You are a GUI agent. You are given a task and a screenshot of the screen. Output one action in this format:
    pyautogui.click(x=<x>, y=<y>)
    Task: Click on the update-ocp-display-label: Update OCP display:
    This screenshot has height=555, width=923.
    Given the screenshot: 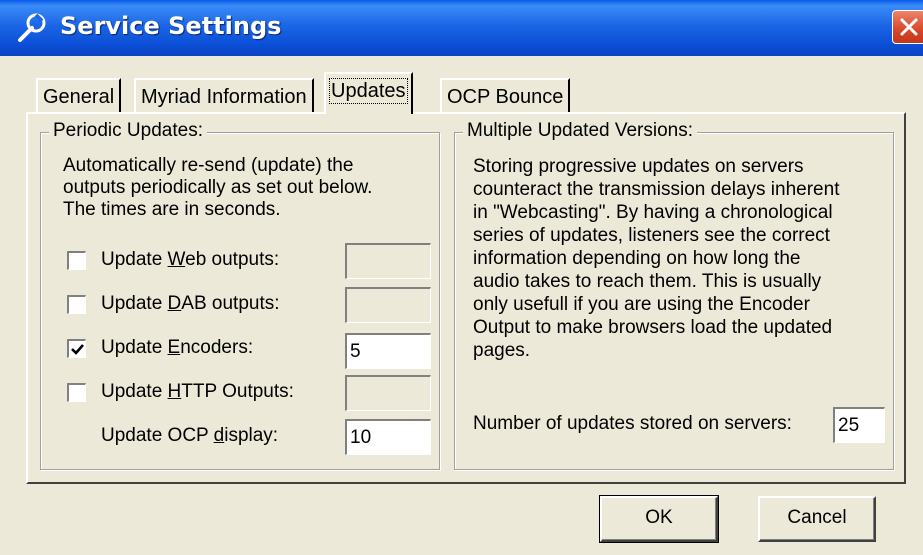 What is the action you would take?
    pyautogui.click(x=190, y=435)
    